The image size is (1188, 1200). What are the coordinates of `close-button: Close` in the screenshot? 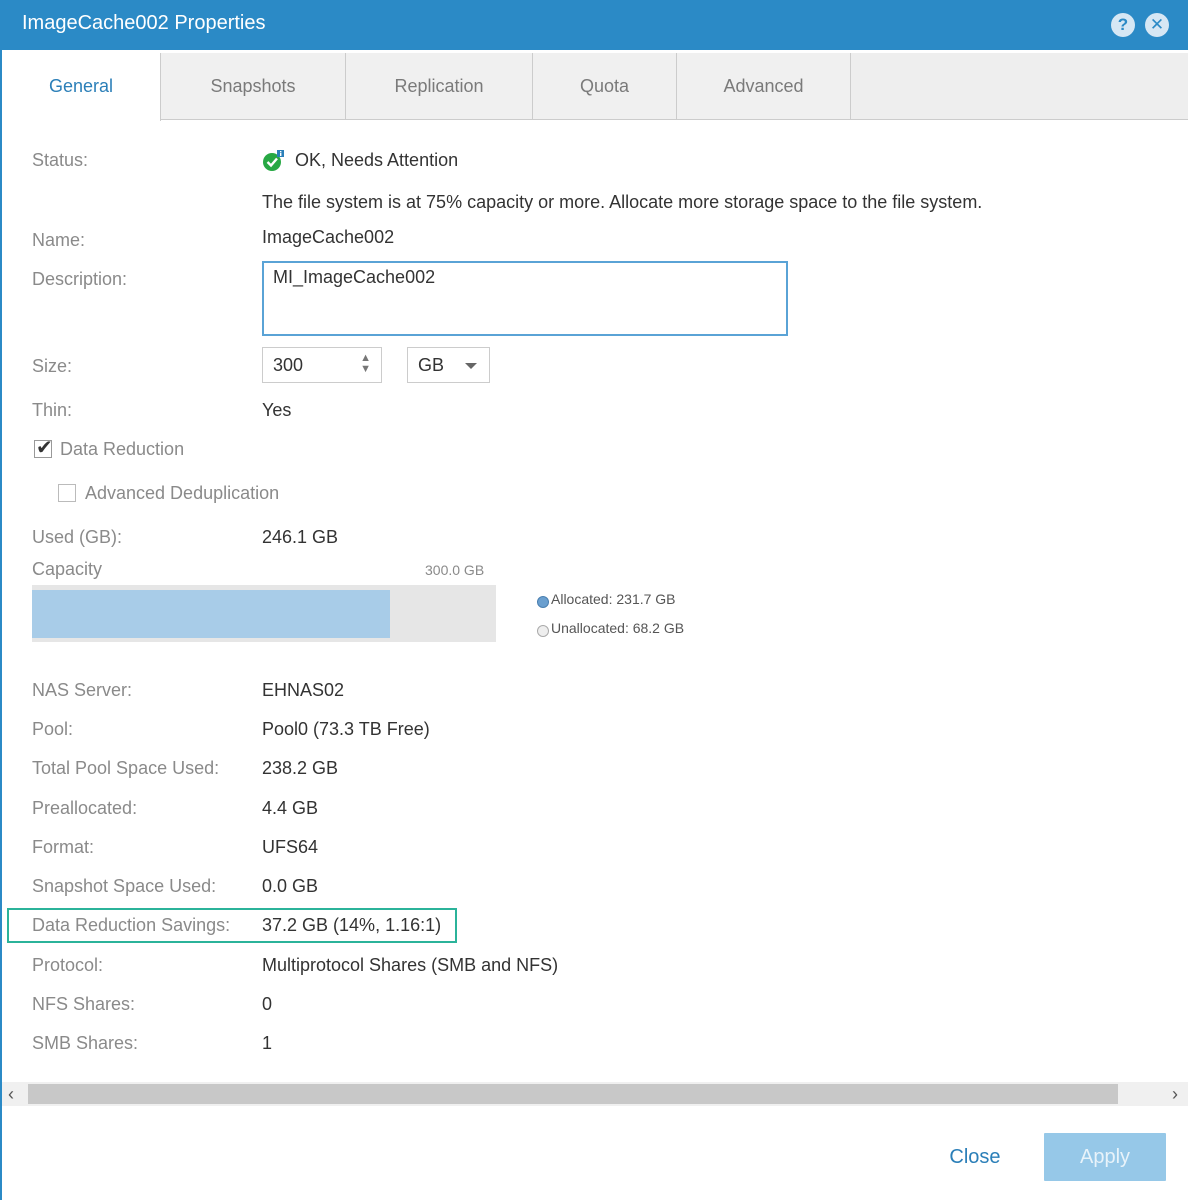 It's located at (975, 1157).